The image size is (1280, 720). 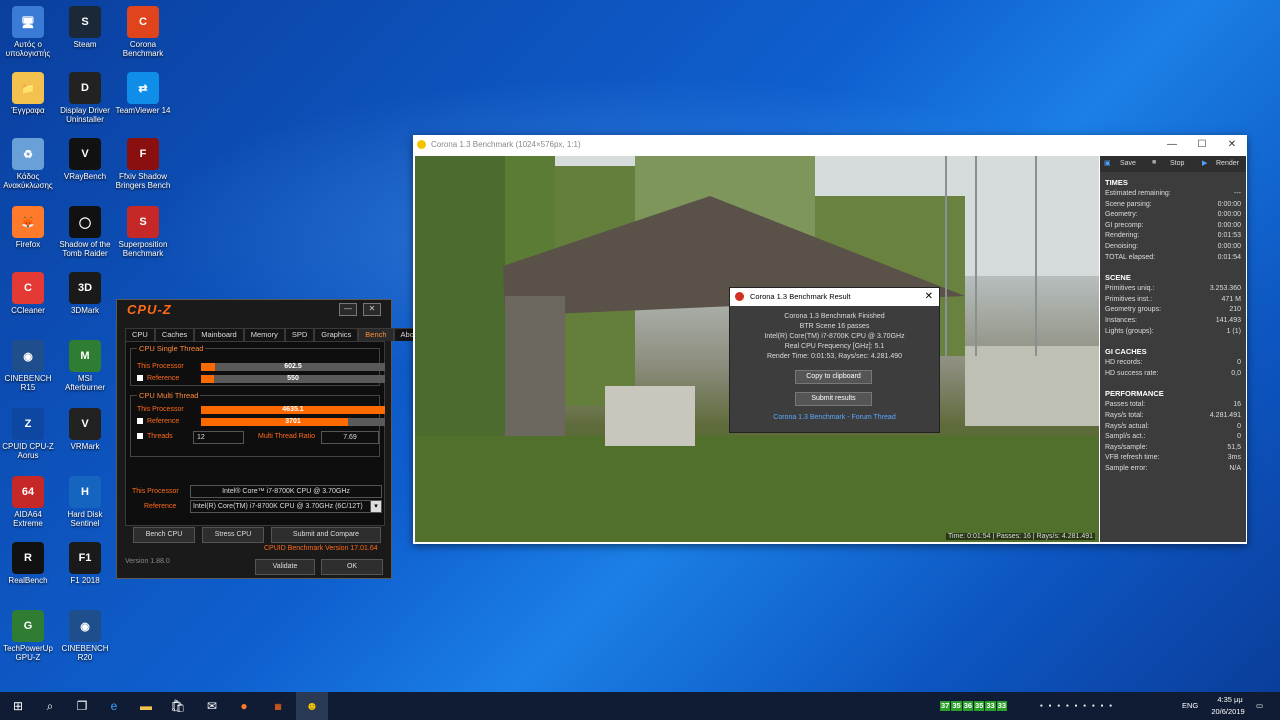 I want to click on submit-compare-button: Submit and Compare, so click(x=326, y=535).